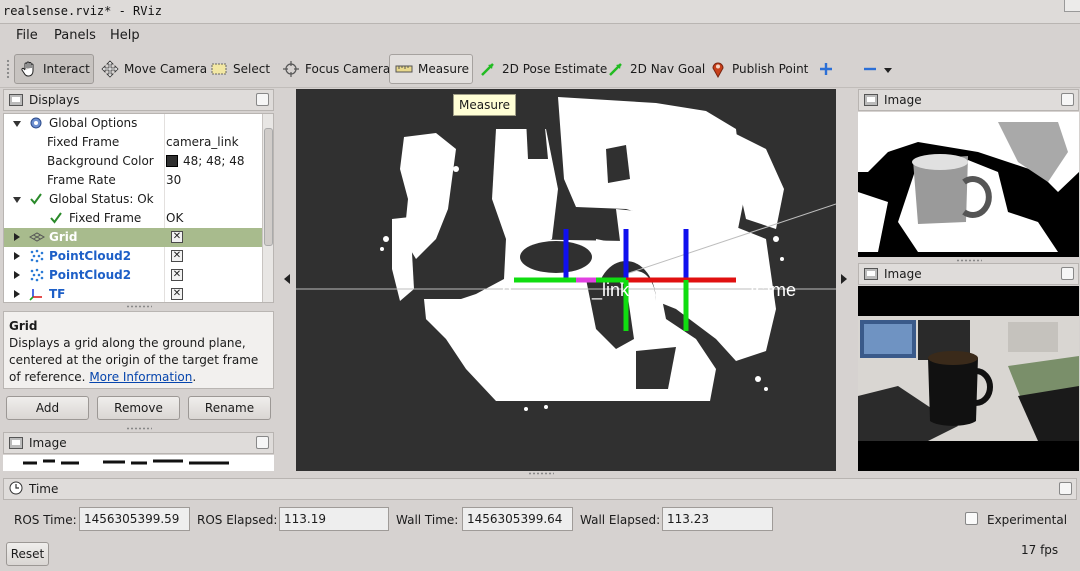 This screenshot has width=1080, height=571. I want to click on more-information-link: More Information, so click(140, 377).